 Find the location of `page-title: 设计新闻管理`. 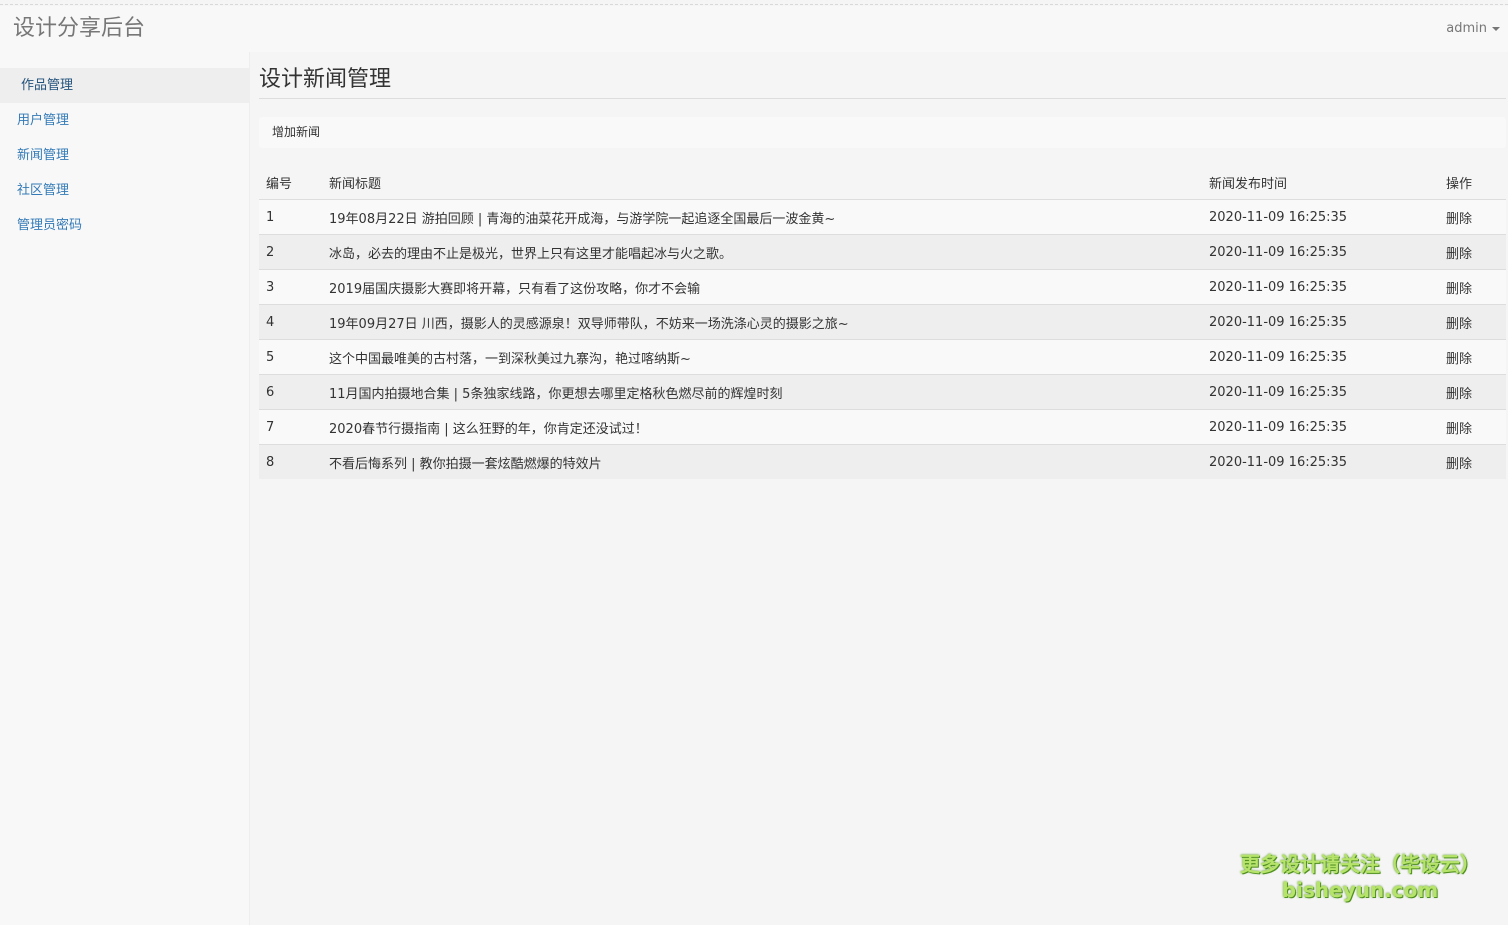

page-title: 设计新闻管理 is located at coordinates (325, 79).